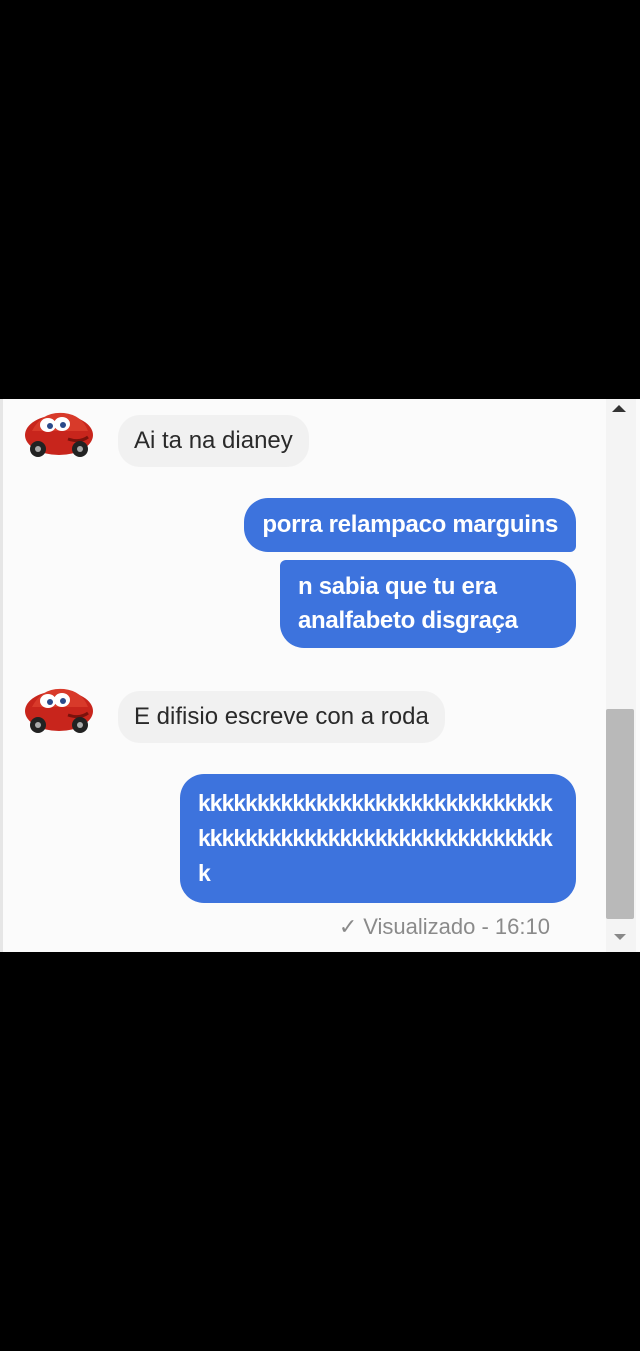 This screenshot has width=640, height=1351. Describe the element at coordinates (213, 441) in the screenshot. I see `message-received: Ai ta na dianey` at that location.